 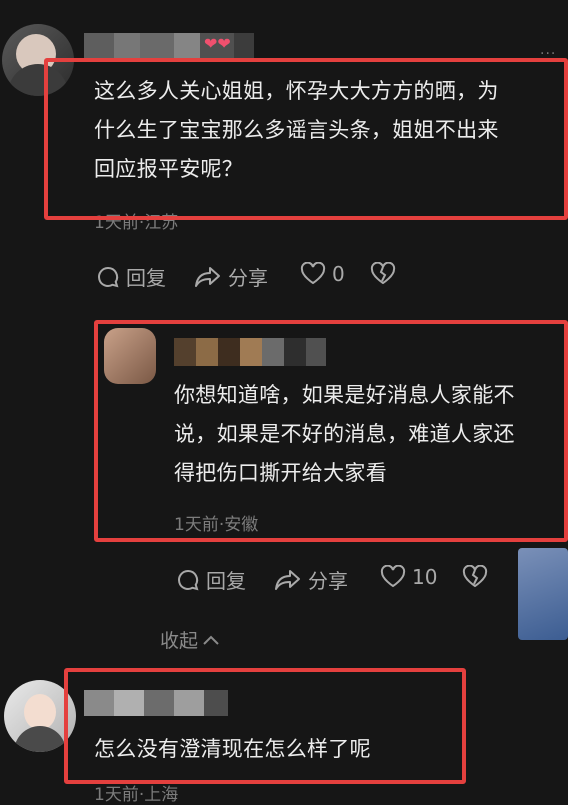 I want to click on highlight-box, so click(x=265, y=726).